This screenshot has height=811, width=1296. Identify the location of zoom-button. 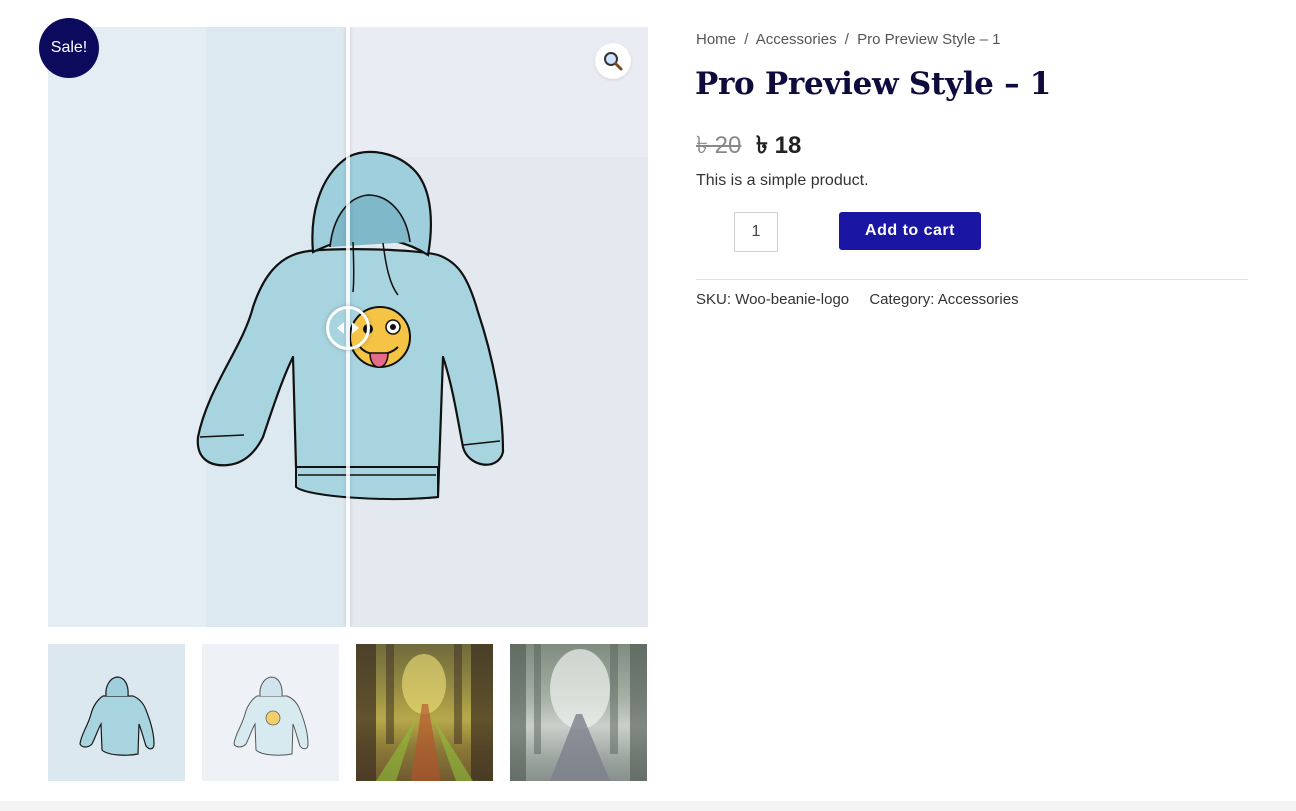
(613, 61).